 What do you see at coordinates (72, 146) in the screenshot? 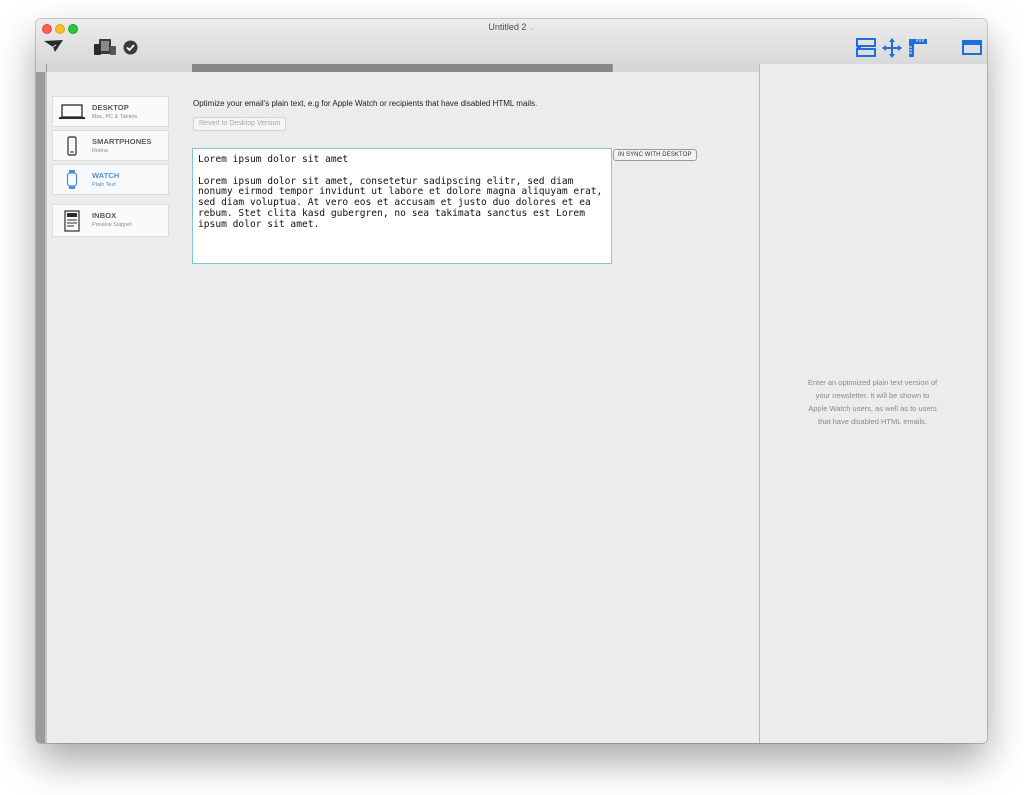
I see `smartphone-icon` at bounding box center [72, 146].